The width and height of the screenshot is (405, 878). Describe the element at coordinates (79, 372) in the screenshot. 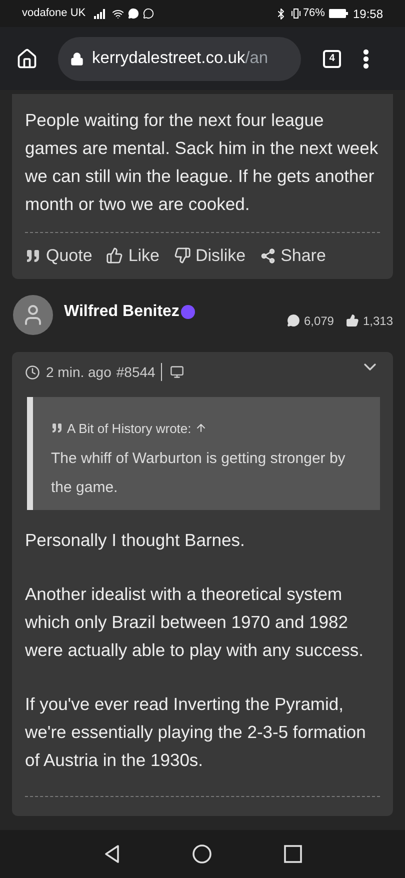

I see `post-time: 2 min. ago` at that location.